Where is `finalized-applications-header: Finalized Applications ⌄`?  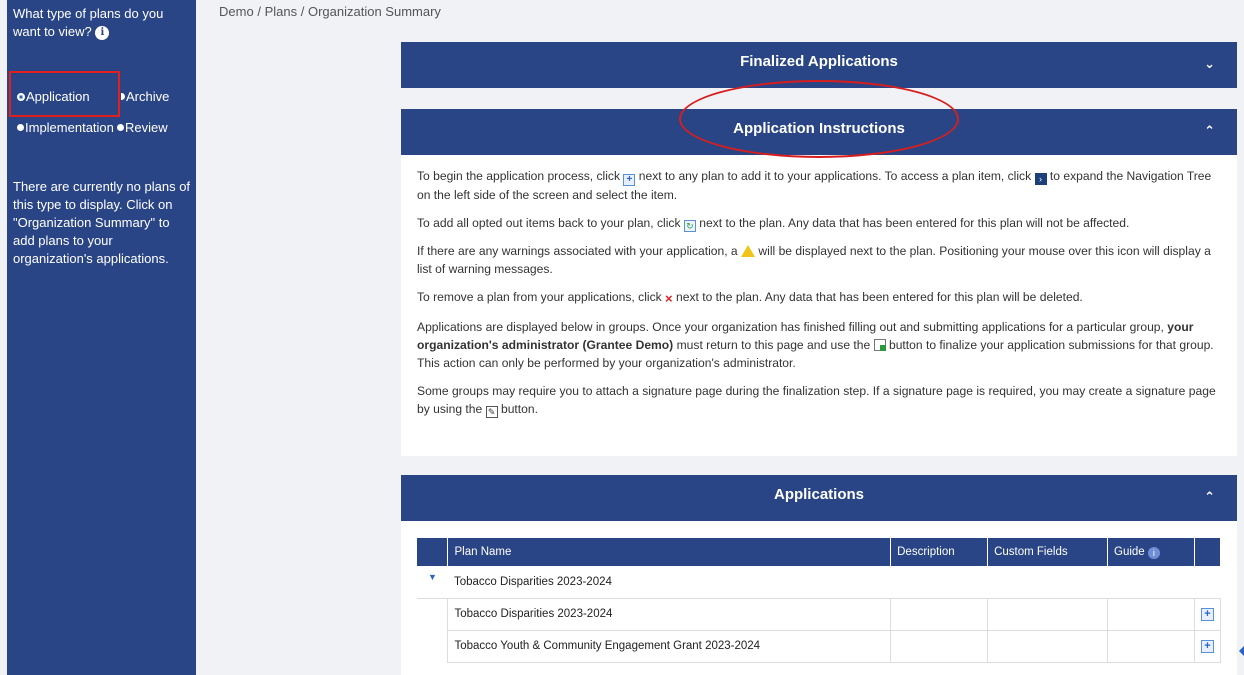 finalized-applications-header: Finalized Applications ⌄ is located at coordinates (819, 65).